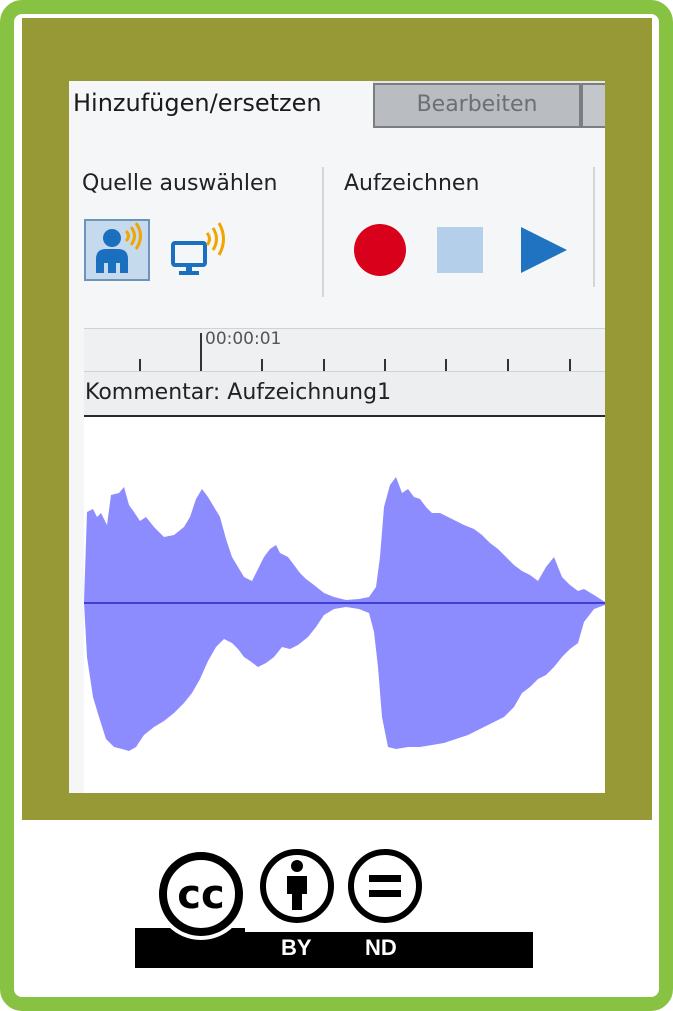 The height and width of the screenshot is (1011, 673). I want to click on svg-text: cc, so click(200, 895).